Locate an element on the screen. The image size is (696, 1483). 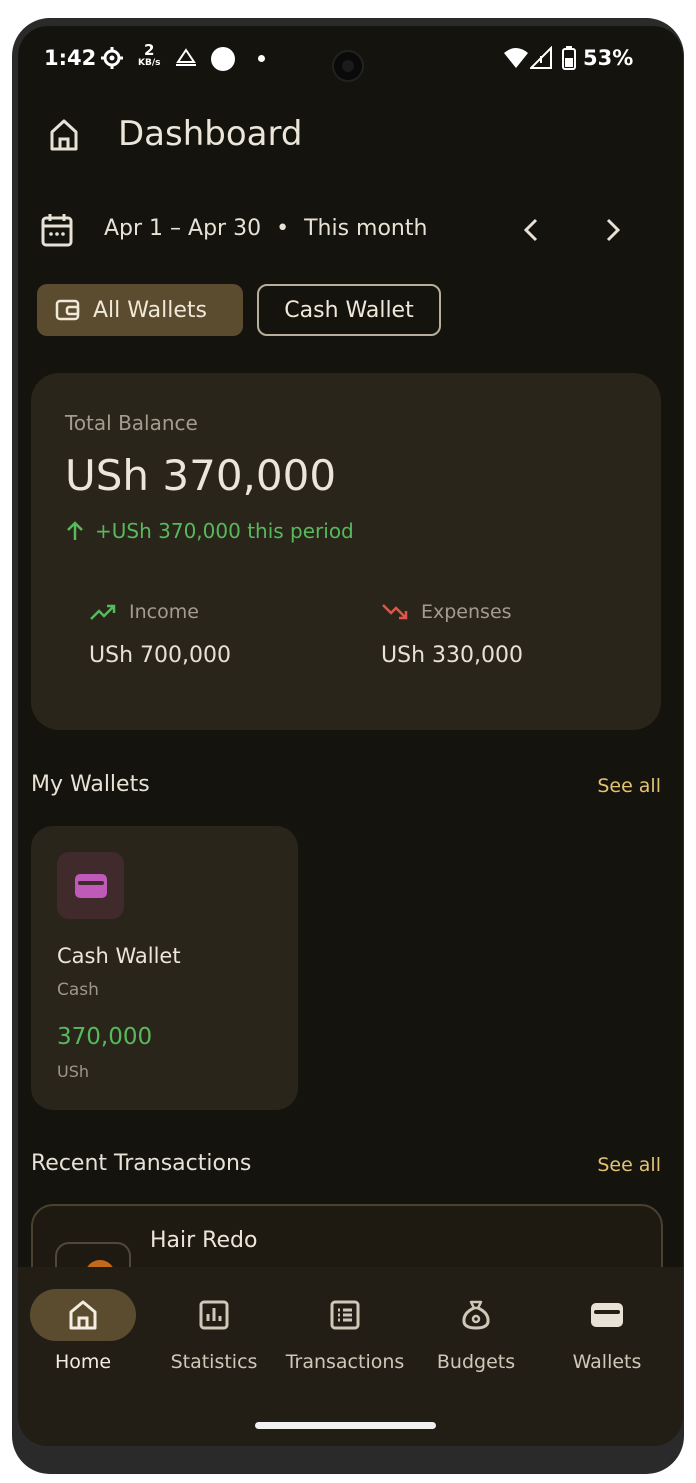
cash-wallet-chip: Cash Wallet is located at coordinates (349, 310).